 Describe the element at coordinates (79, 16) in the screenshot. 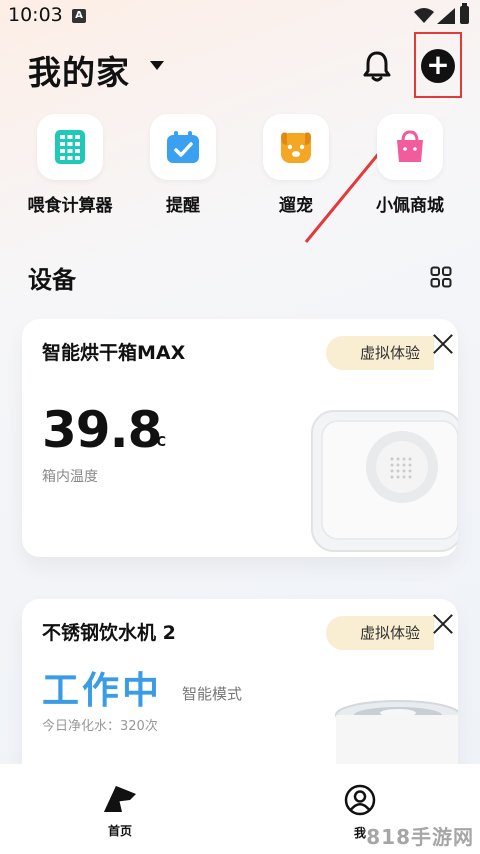

I see `notification-a-icon: A` at that location.